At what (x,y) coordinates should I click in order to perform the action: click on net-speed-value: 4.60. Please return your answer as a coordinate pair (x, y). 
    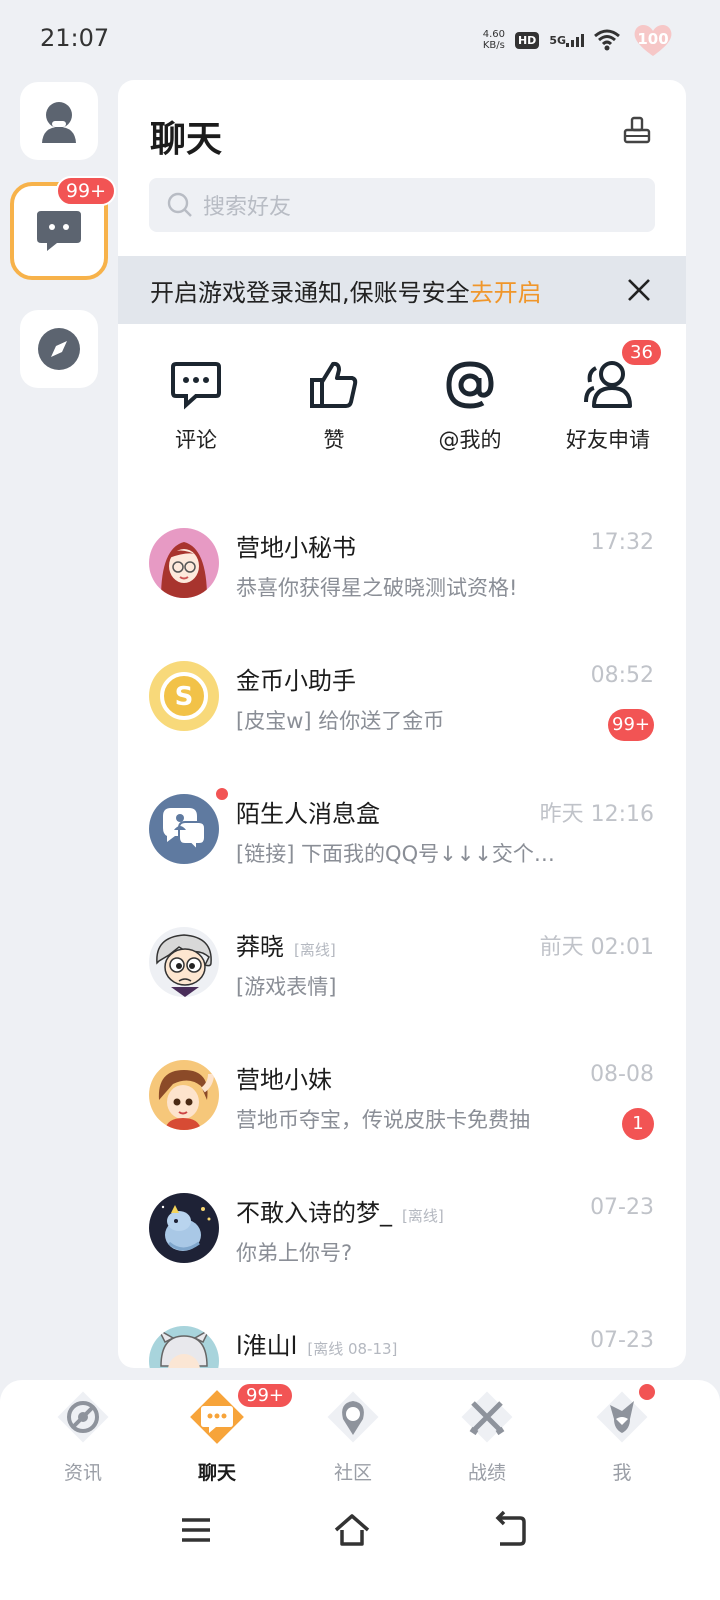
    Looking at the image, I should click on (493, 34).